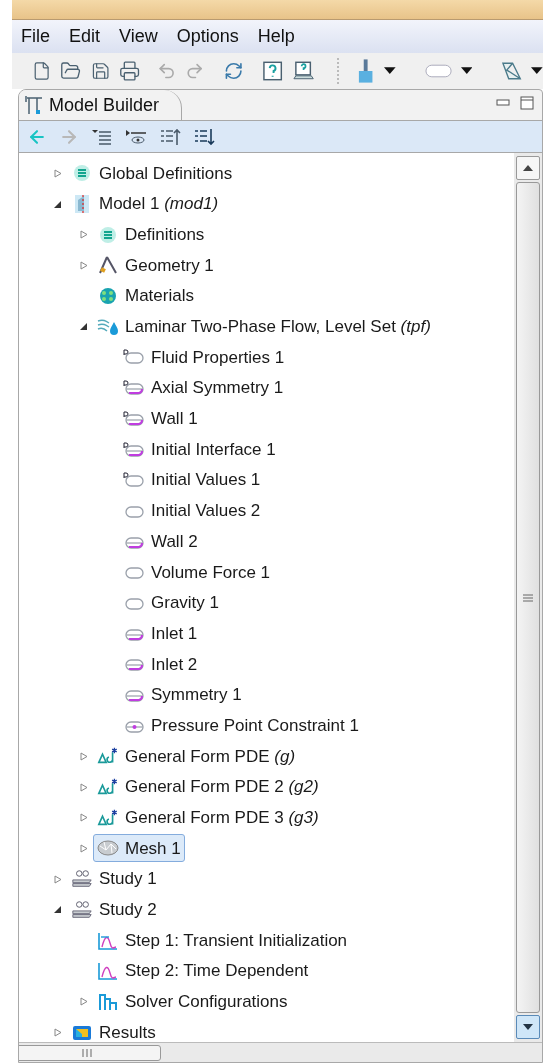 This screenshot has width=543, height=1063. Describe the element at coordinates (241, 725) in the screenshot. I see `tree-item: Pressure Point Constraint 1` at that location.